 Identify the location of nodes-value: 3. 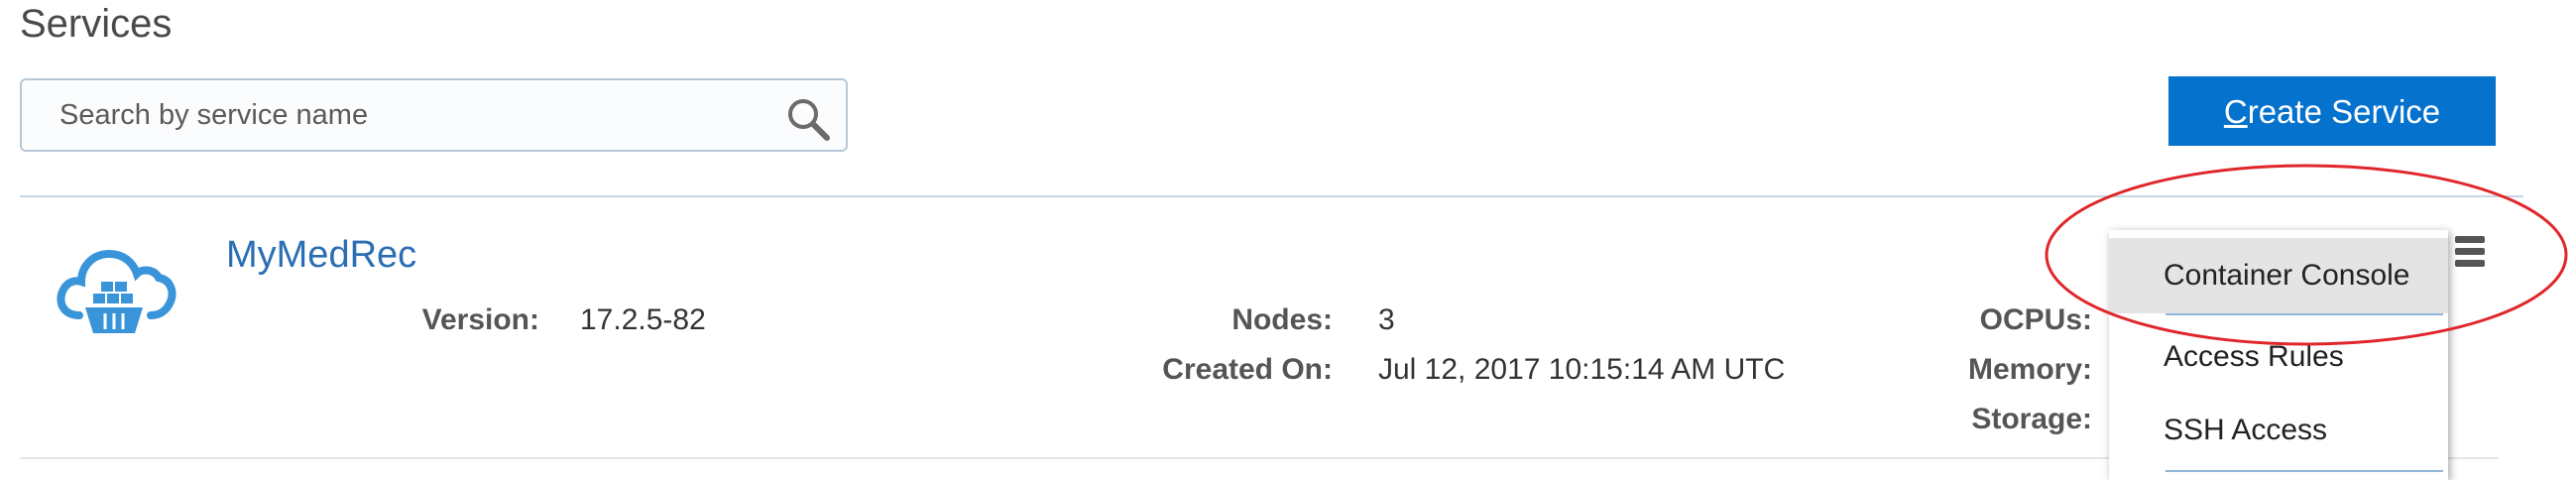
(1386, 319).